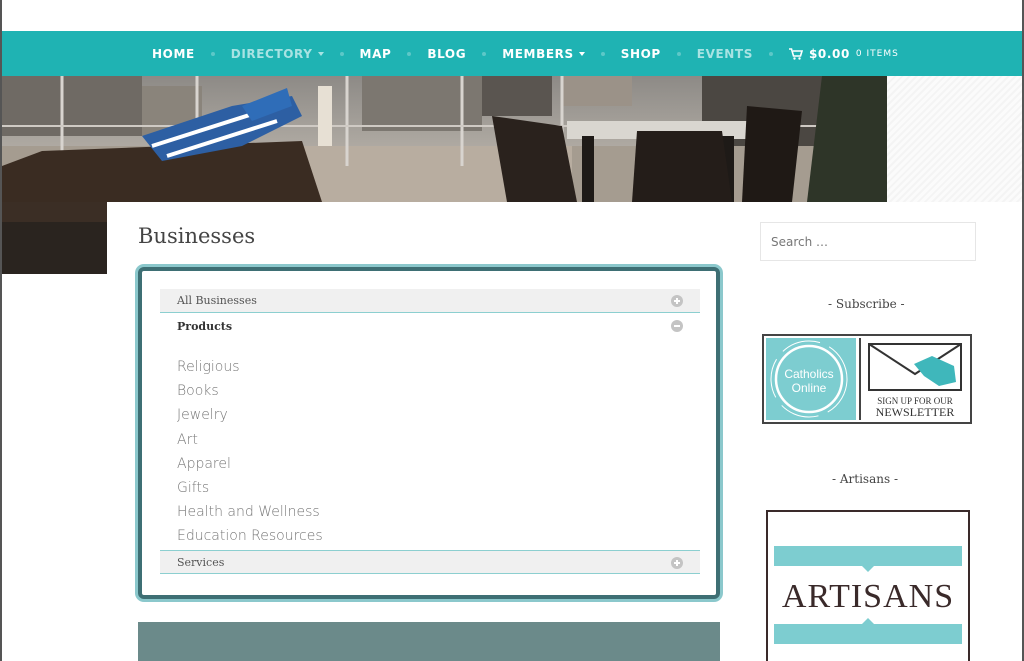 The width and height of the screenshot is (1024, 661). I want to click on nav-directory-label: DIRECTORY, so click(271, 53).